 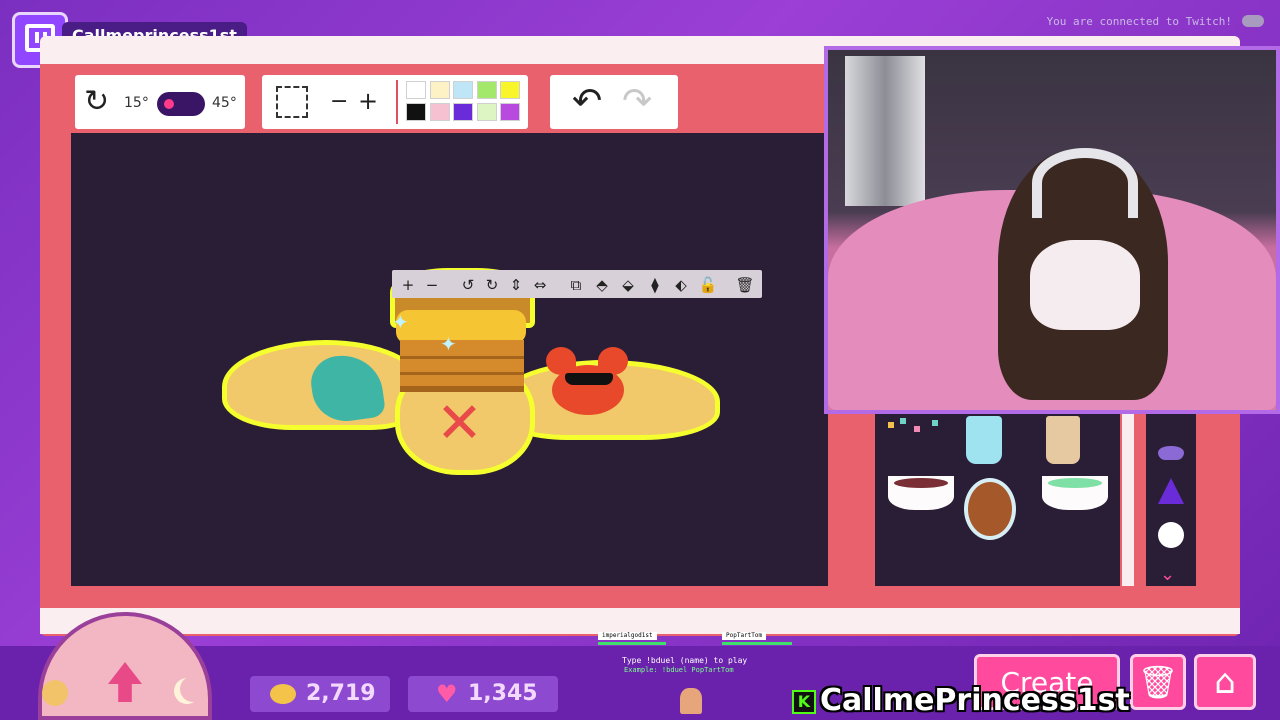 What do you see at coordinates (691, 701) in the screenshot?
I see `pixel-avatar` at bounding box center [691, 701].